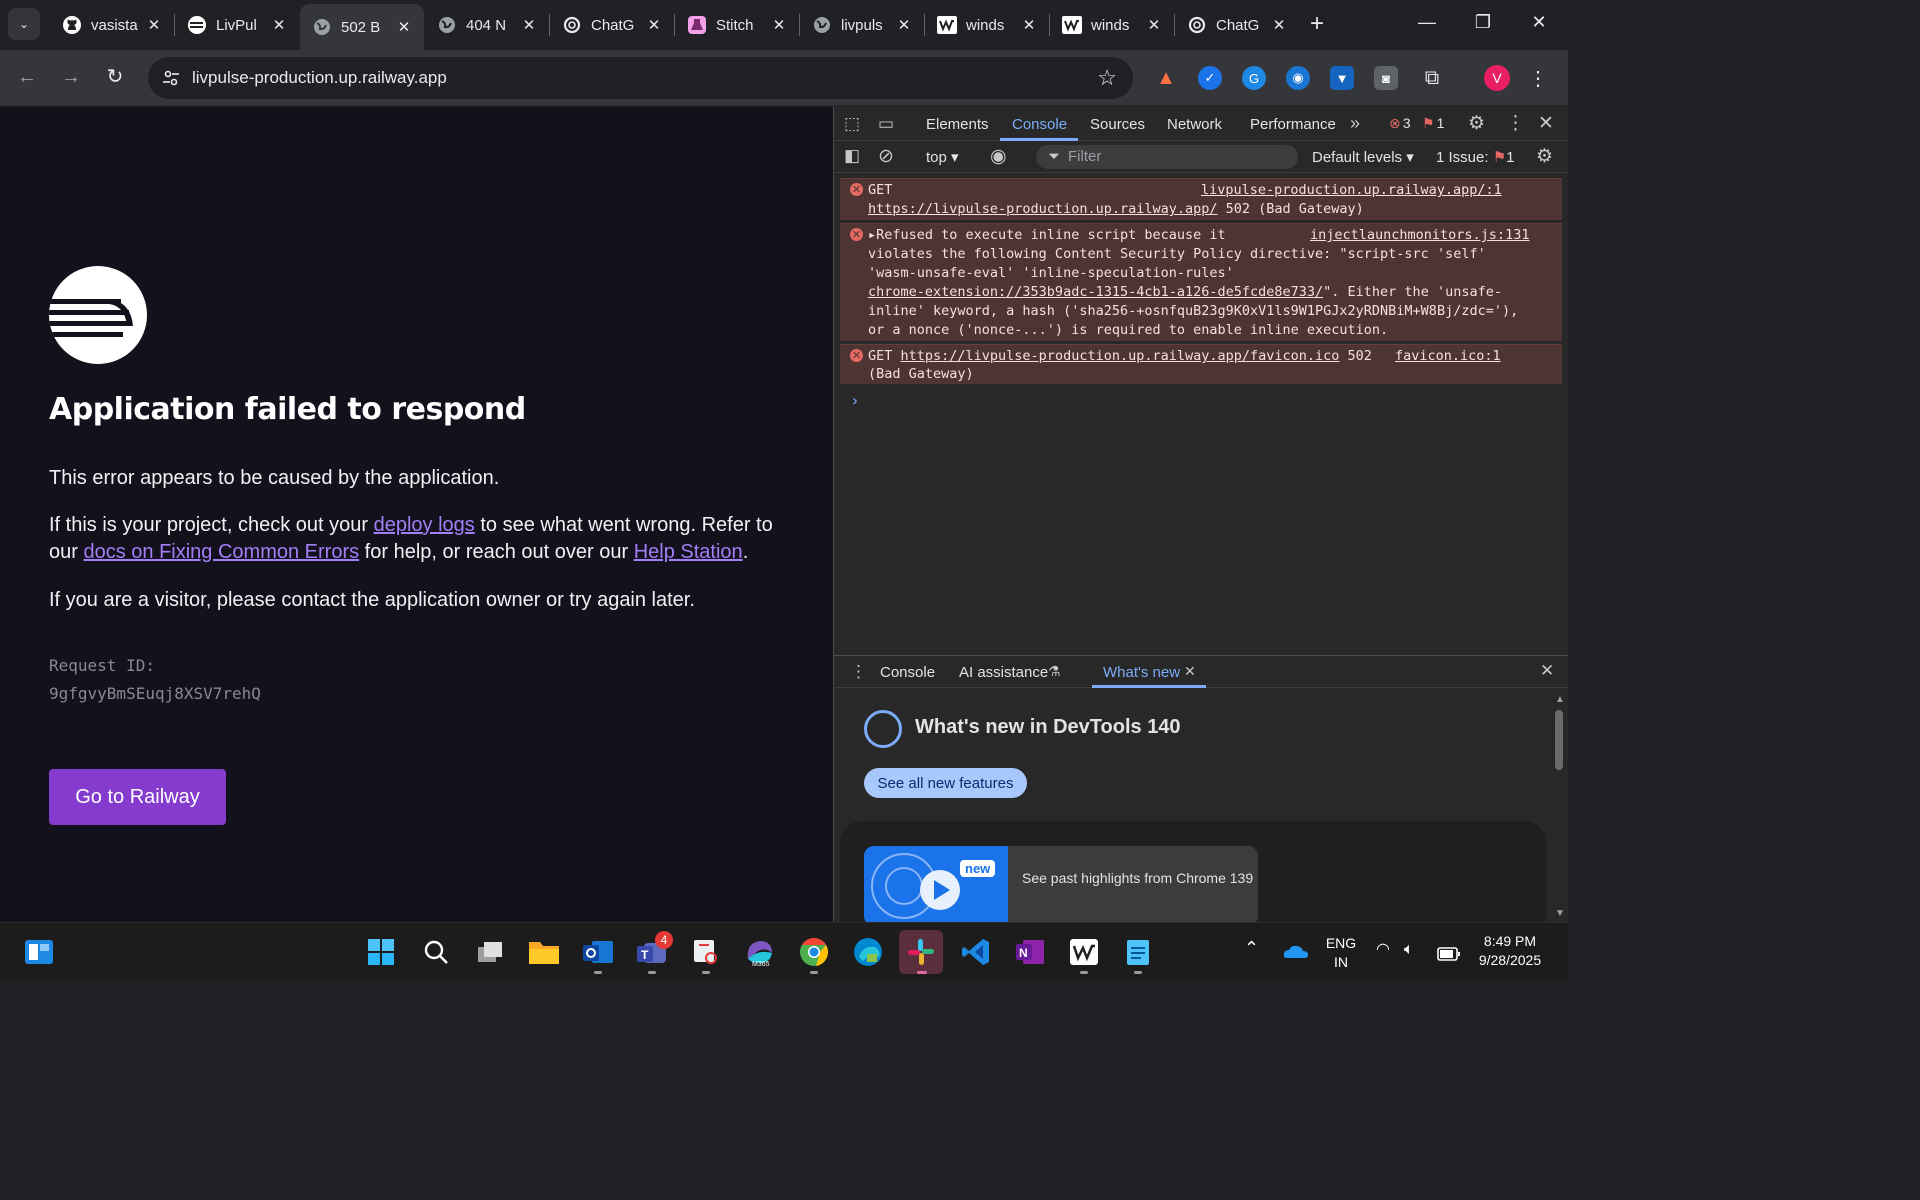 Image resolution: width=1920 pixels, height=1200 pixels. Describe the element at coordinates (872, 235) in the screenshot. I see `expand-triangle-icon: ▸` at that location.